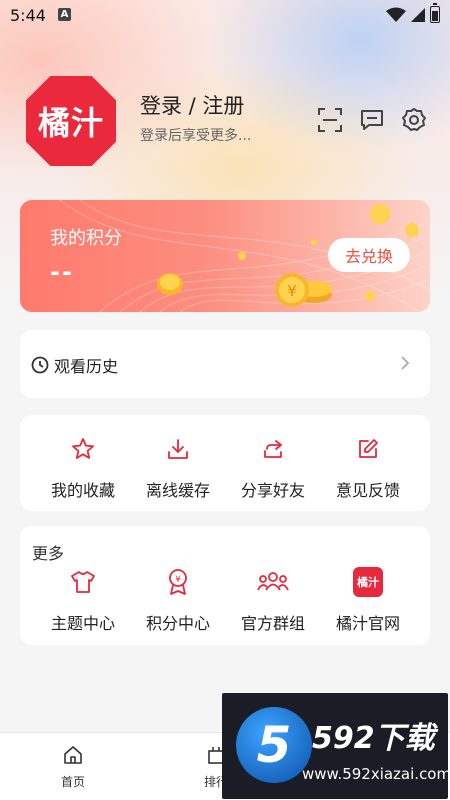 This screenshot has width=450, height=800. Describe the element at coordinates (274, 745) in the screenshot. I see `watermark-logo: 5` at that location.